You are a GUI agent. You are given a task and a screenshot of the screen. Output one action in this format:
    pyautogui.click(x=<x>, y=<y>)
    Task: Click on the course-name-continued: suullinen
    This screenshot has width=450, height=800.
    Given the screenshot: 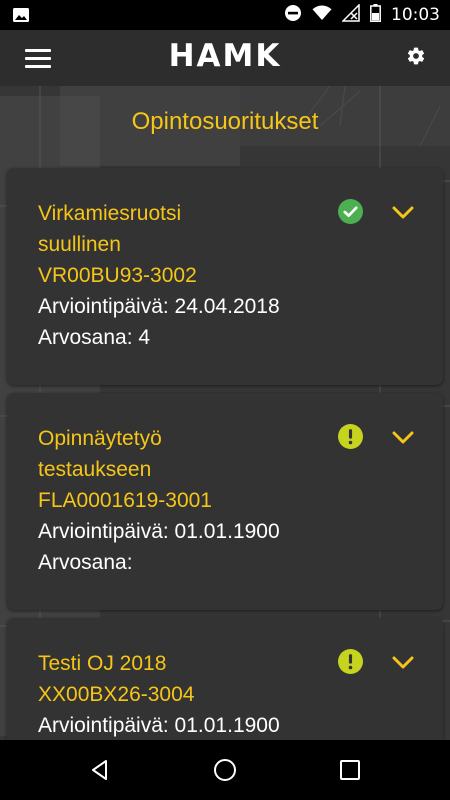 What is the action you would take?
    pyautogui.click(x=79, y=244)
    